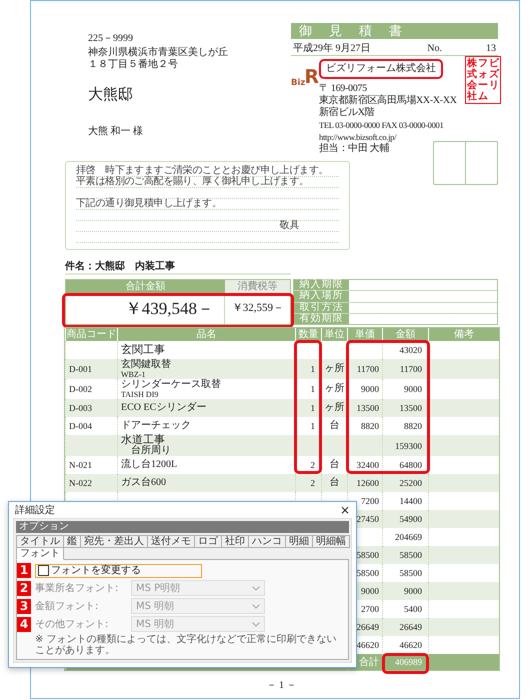 The width and height of the screenshot is (530, 700). I want to click on issue-date: 平成29年 9月27日, so click(331, 48).